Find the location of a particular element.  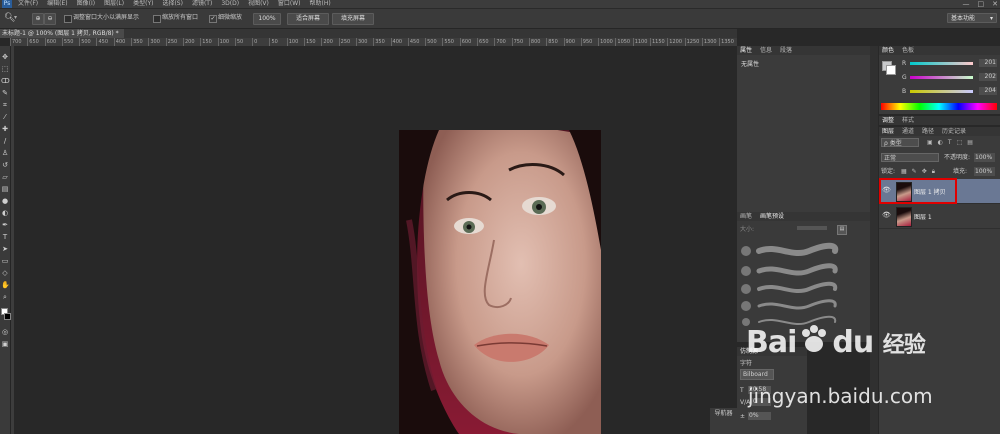

adjustment-filter-icon: ◐ is located at coordinates (940, 142).